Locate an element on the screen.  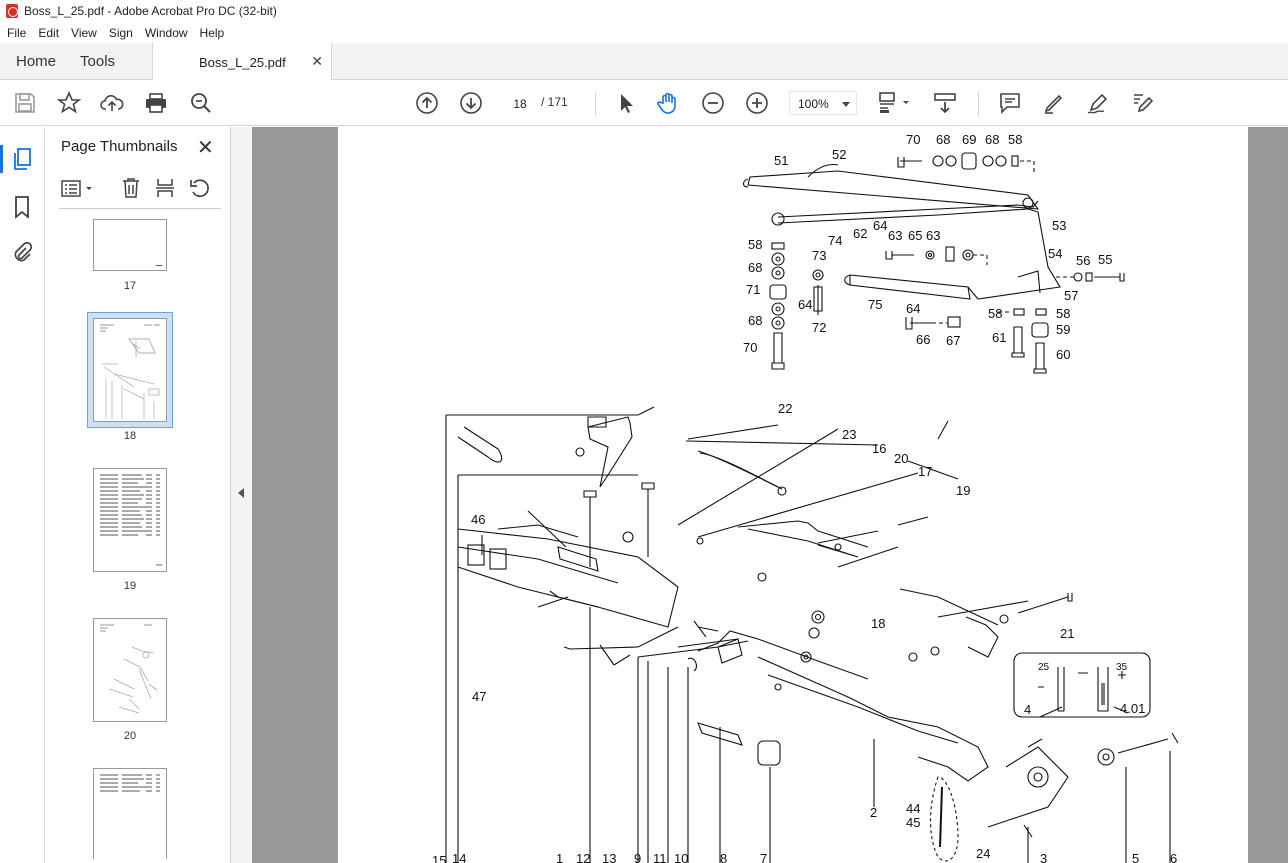
part-label: 35 is located at coordinates (1122, 667).